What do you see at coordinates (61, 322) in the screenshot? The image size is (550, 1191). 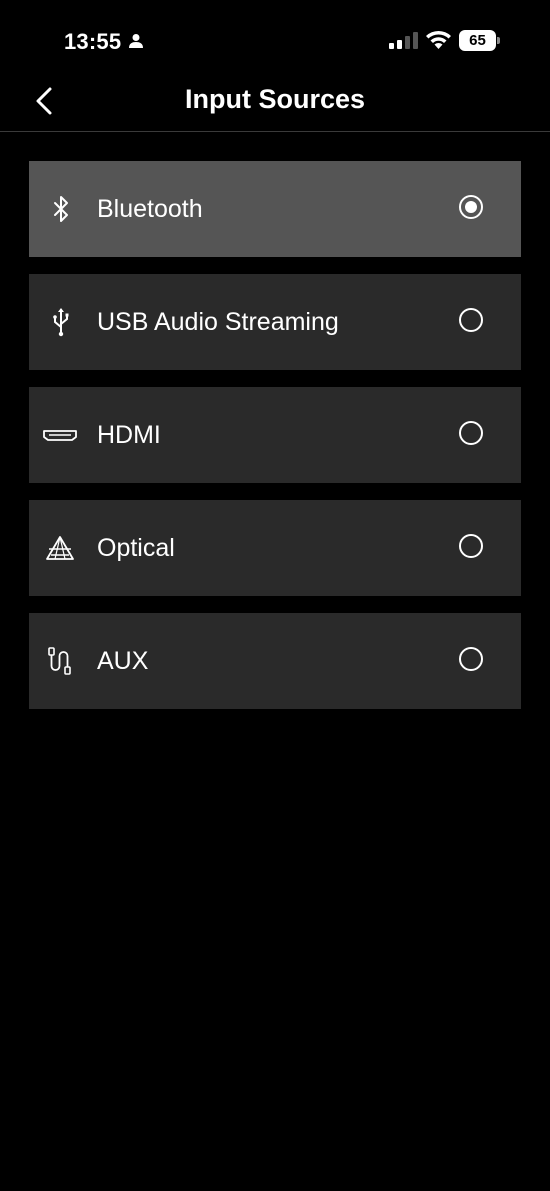 I see `usb-icon` at bounding box center [61, 322].